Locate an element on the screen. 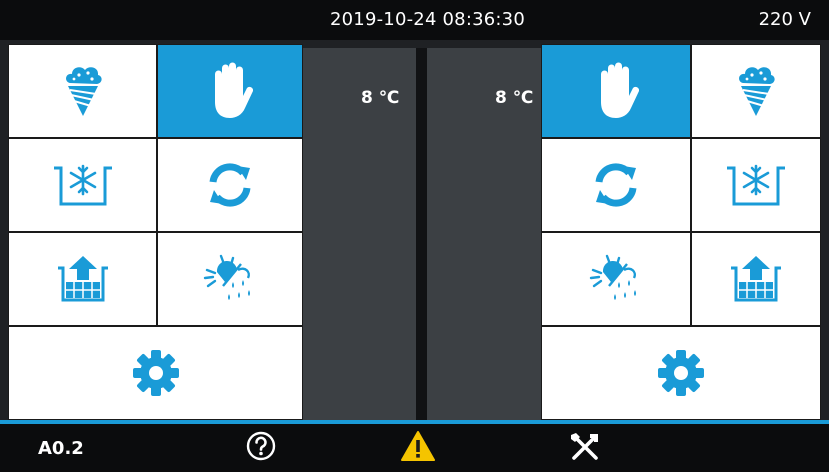 The width and height of the screenshot is (829, 472). left-cycle-button is located at coordinates (230, 185).